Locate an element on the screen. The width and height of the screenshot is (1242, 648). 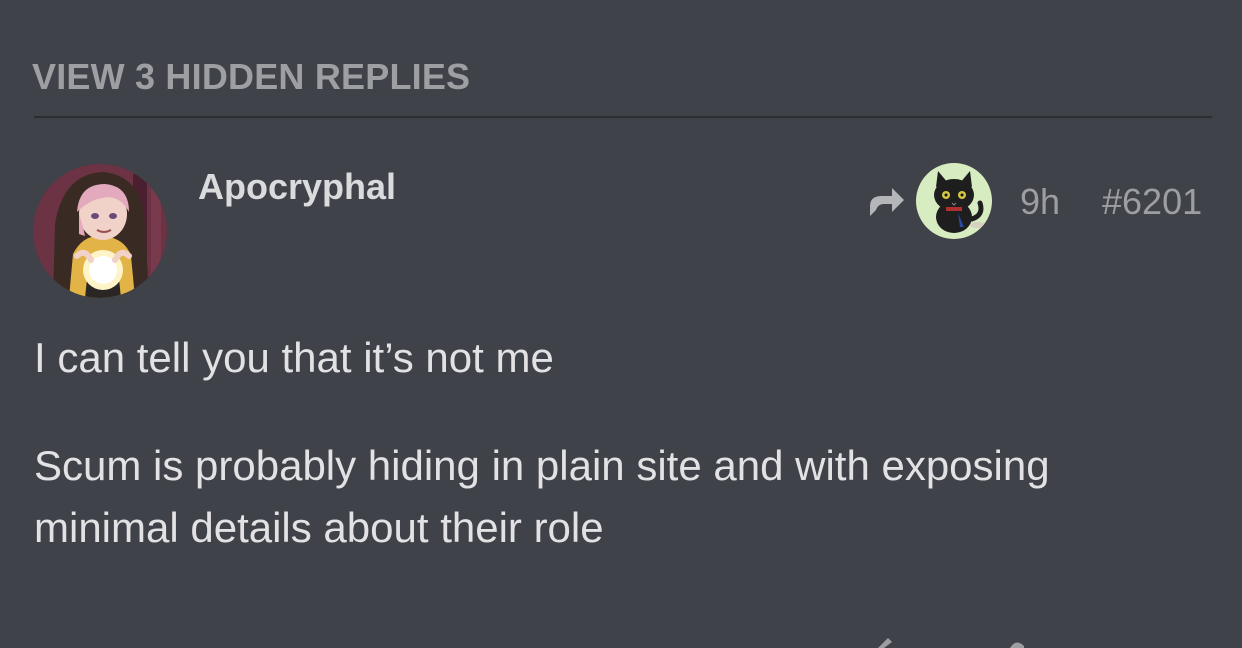
post-username: Apocryphal is located at coordinates (297, 187).